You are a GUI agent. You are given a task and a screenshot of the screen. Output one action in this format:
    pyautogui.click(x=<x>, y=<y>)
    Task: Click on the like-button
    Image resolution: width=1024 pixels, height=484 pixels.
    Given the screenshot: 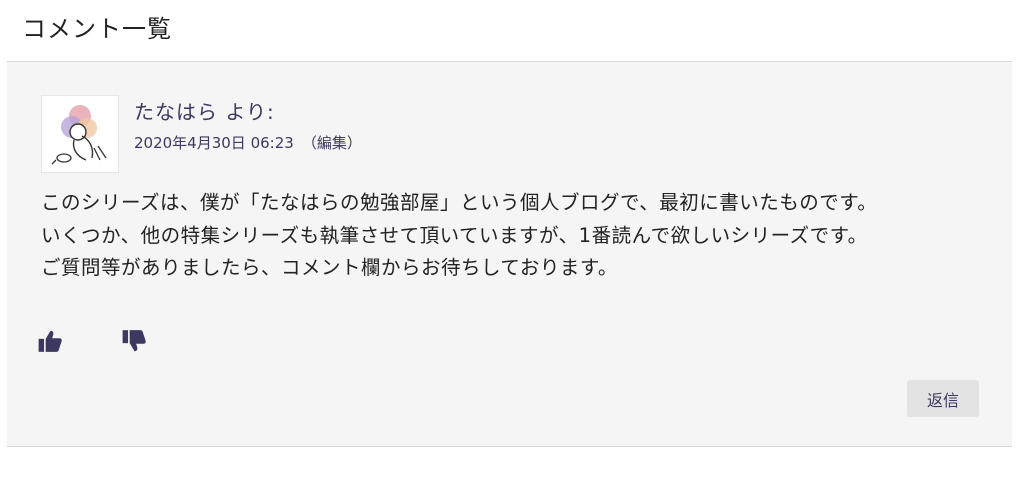 What is the action you would take?
    pyautogui.click(x=50, y=341)
    